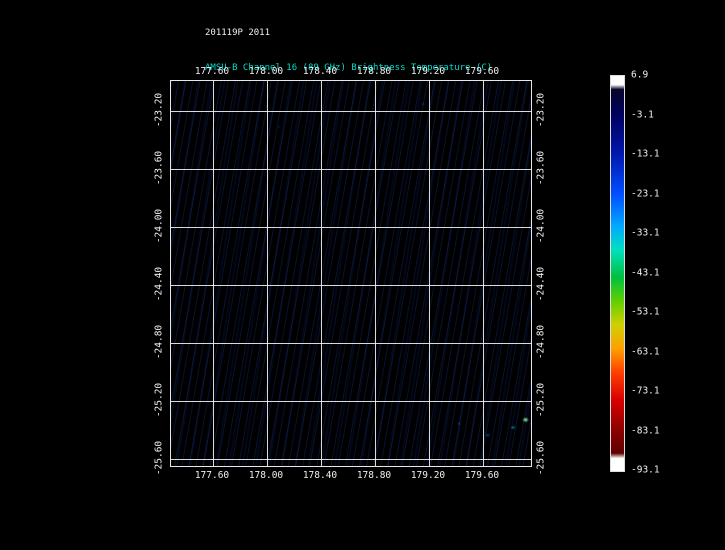 This screenshot has height=550, width=725. What do you see at coordinates (212, 71) in the screenshot?
I see `x-tick-label-top: 177.60` at bounding box center [212, 71].